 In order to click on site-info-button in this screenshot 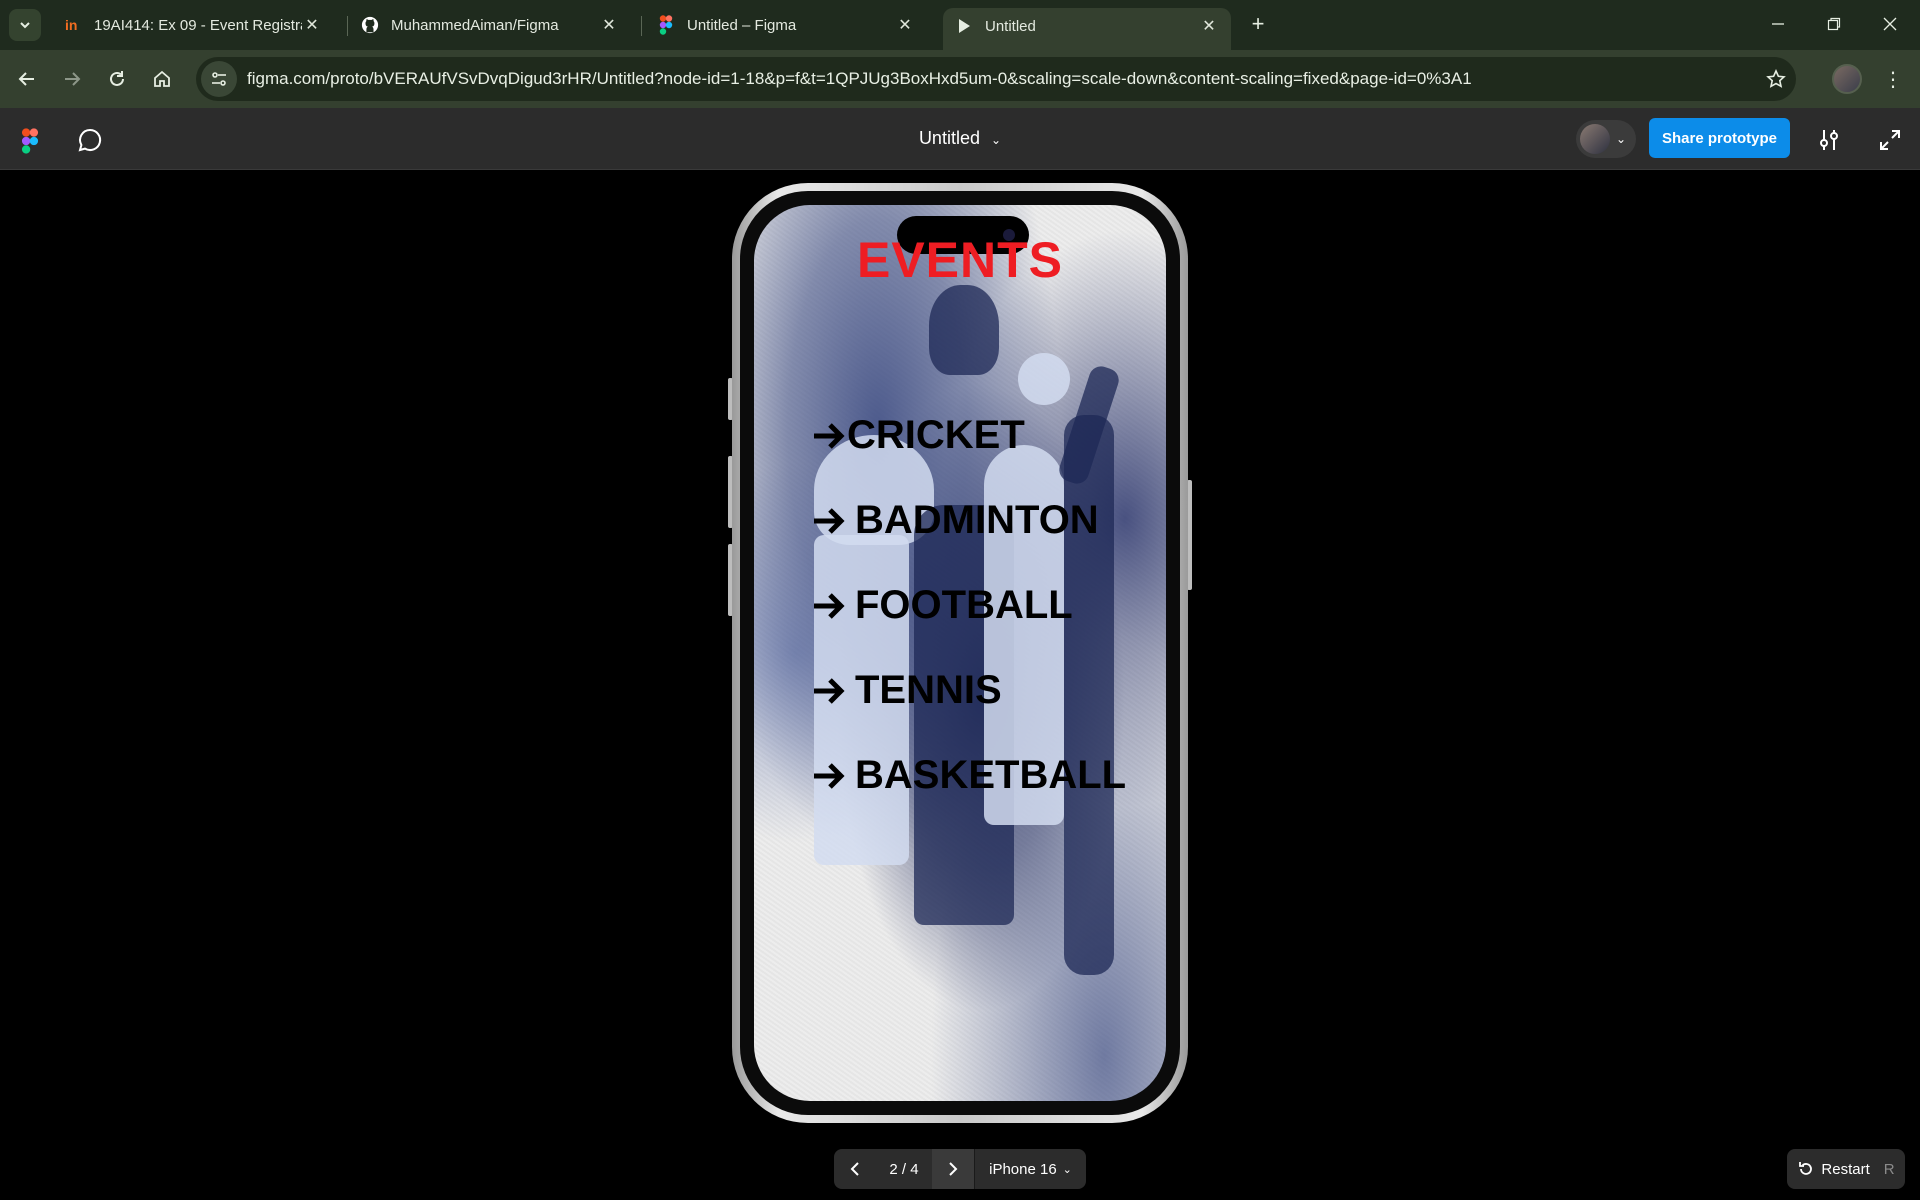, I will do `click(219, 79)`.